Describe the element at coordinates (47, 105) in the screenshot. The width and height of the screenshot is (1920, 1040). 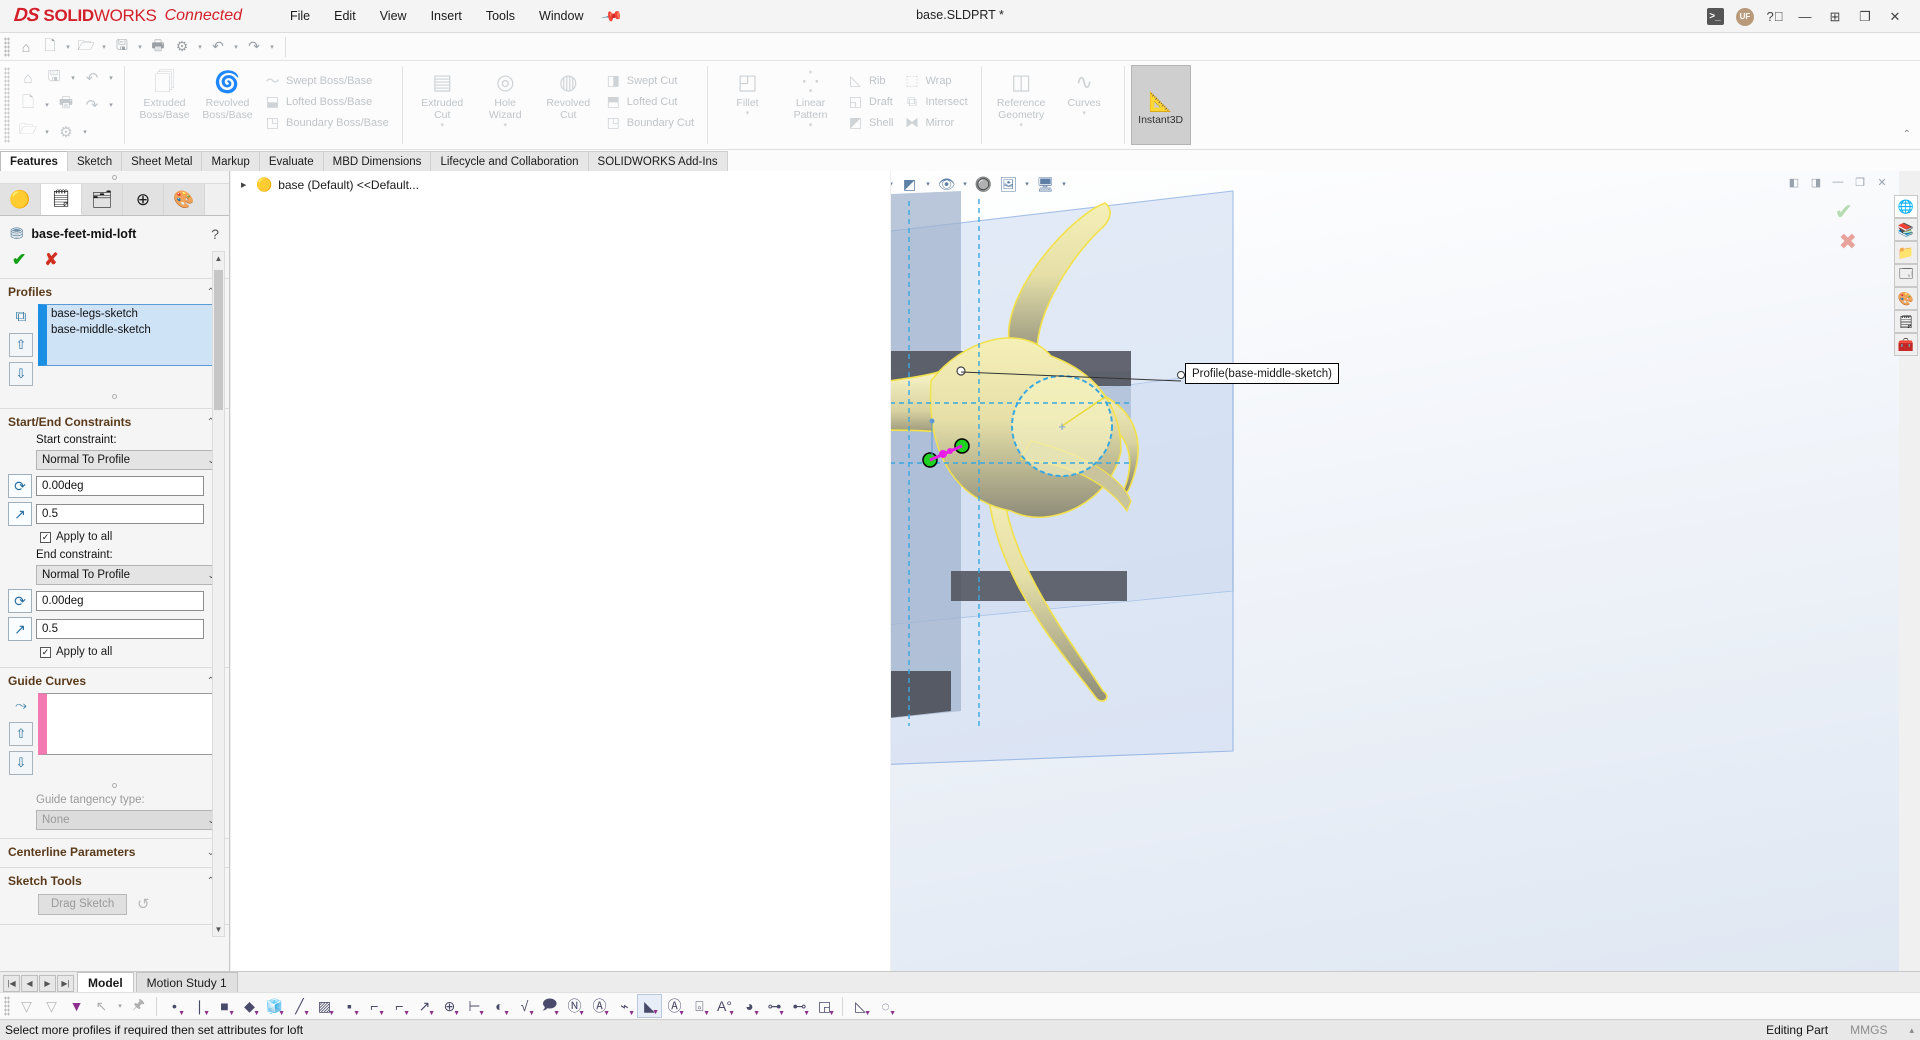
I see `new-chevron-icon-ribbon: ▾` at that location.